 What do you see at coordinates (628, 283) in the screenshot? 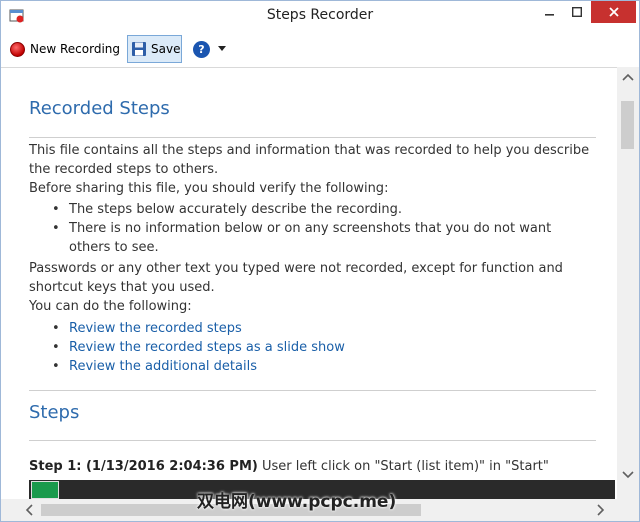
I see `vertical-scrollbar` at bounding box center [628, 283].